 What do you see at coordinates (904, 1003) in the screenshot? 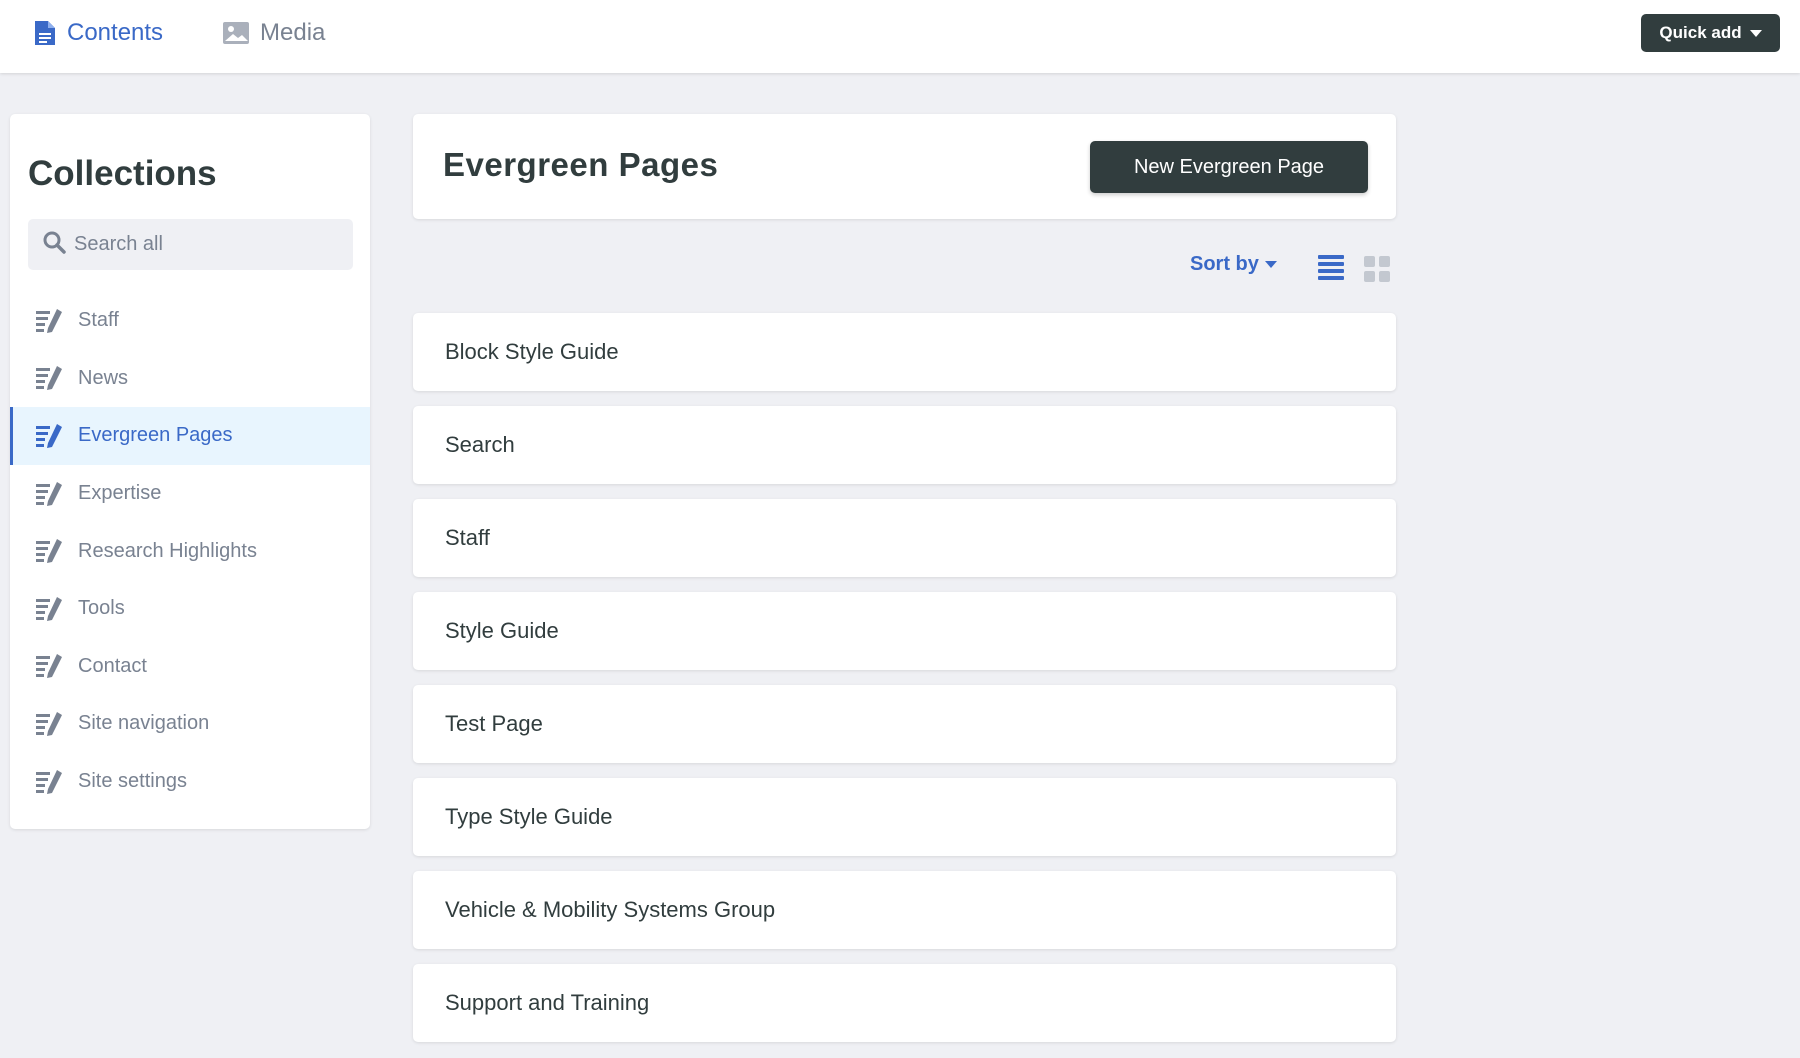
I see `entry-card: Support and Training` at bounding box center [904, 1003].